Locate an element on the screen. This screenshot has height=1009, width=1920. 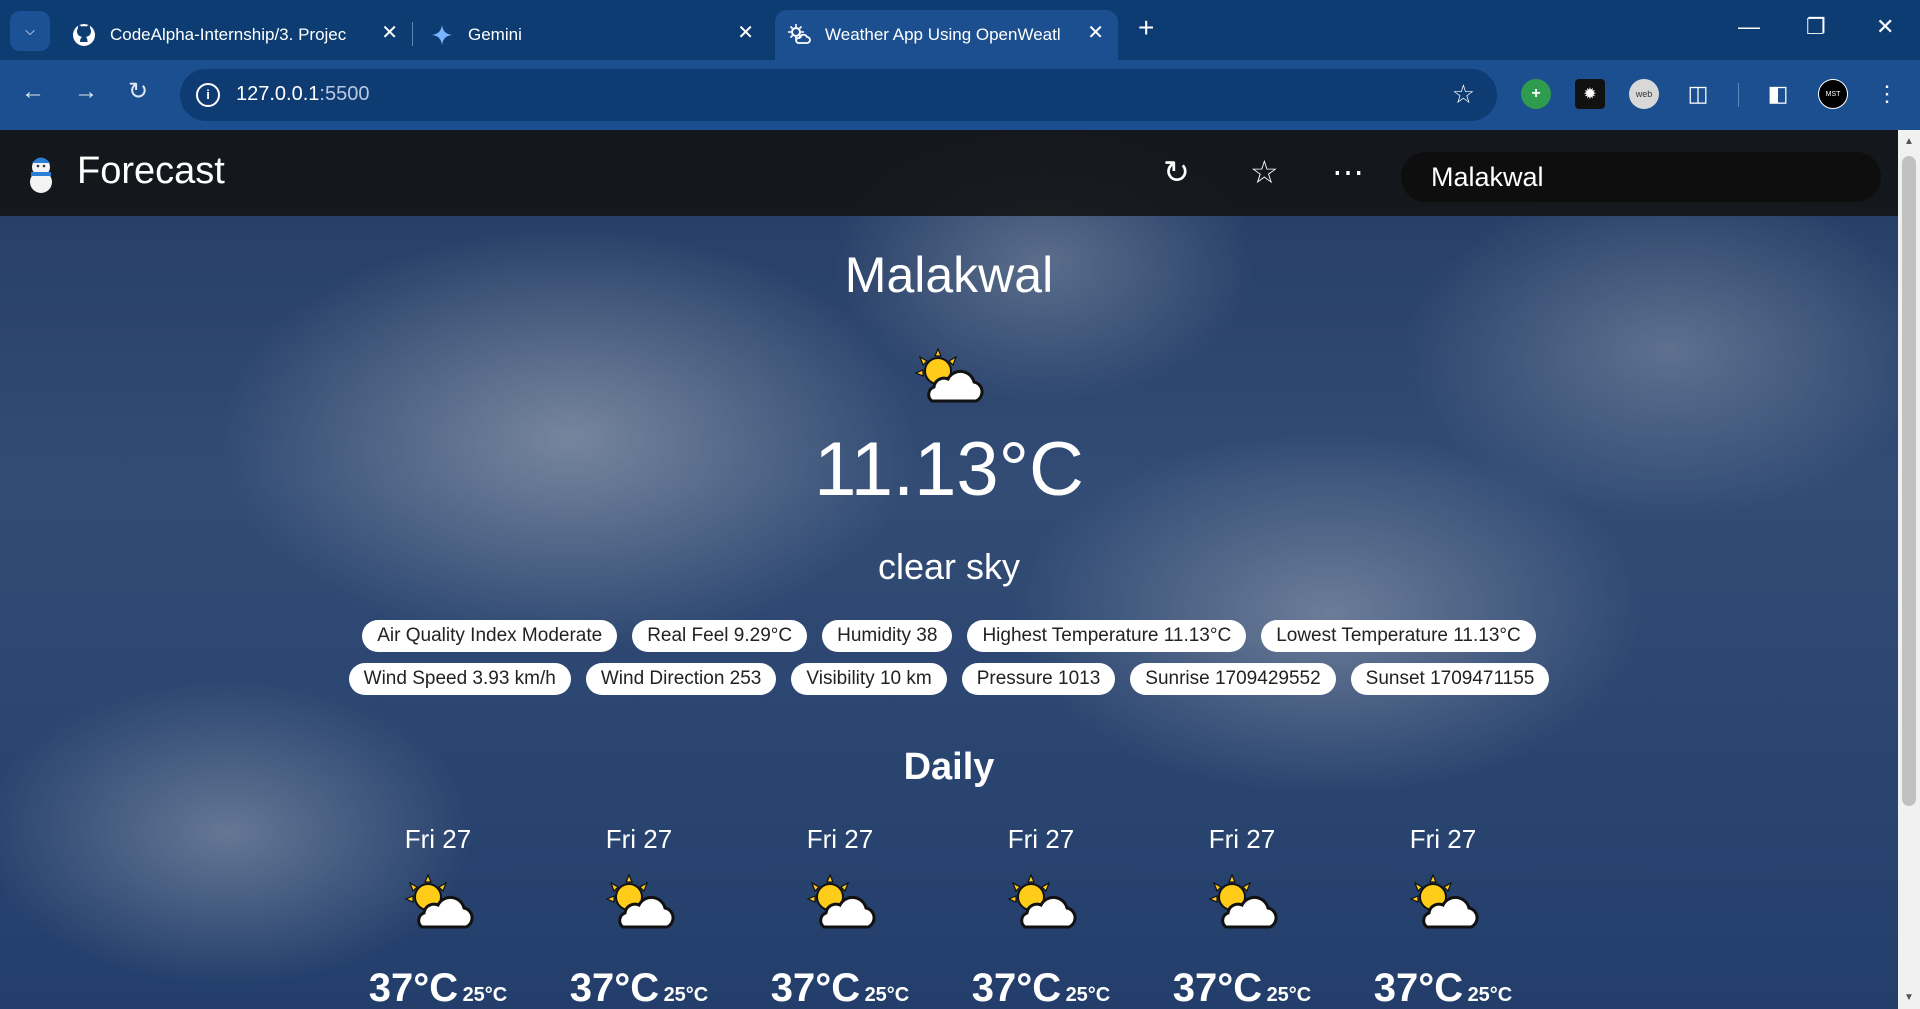
more-options-icon: ⋯ is located at coordinates (1348, 172).